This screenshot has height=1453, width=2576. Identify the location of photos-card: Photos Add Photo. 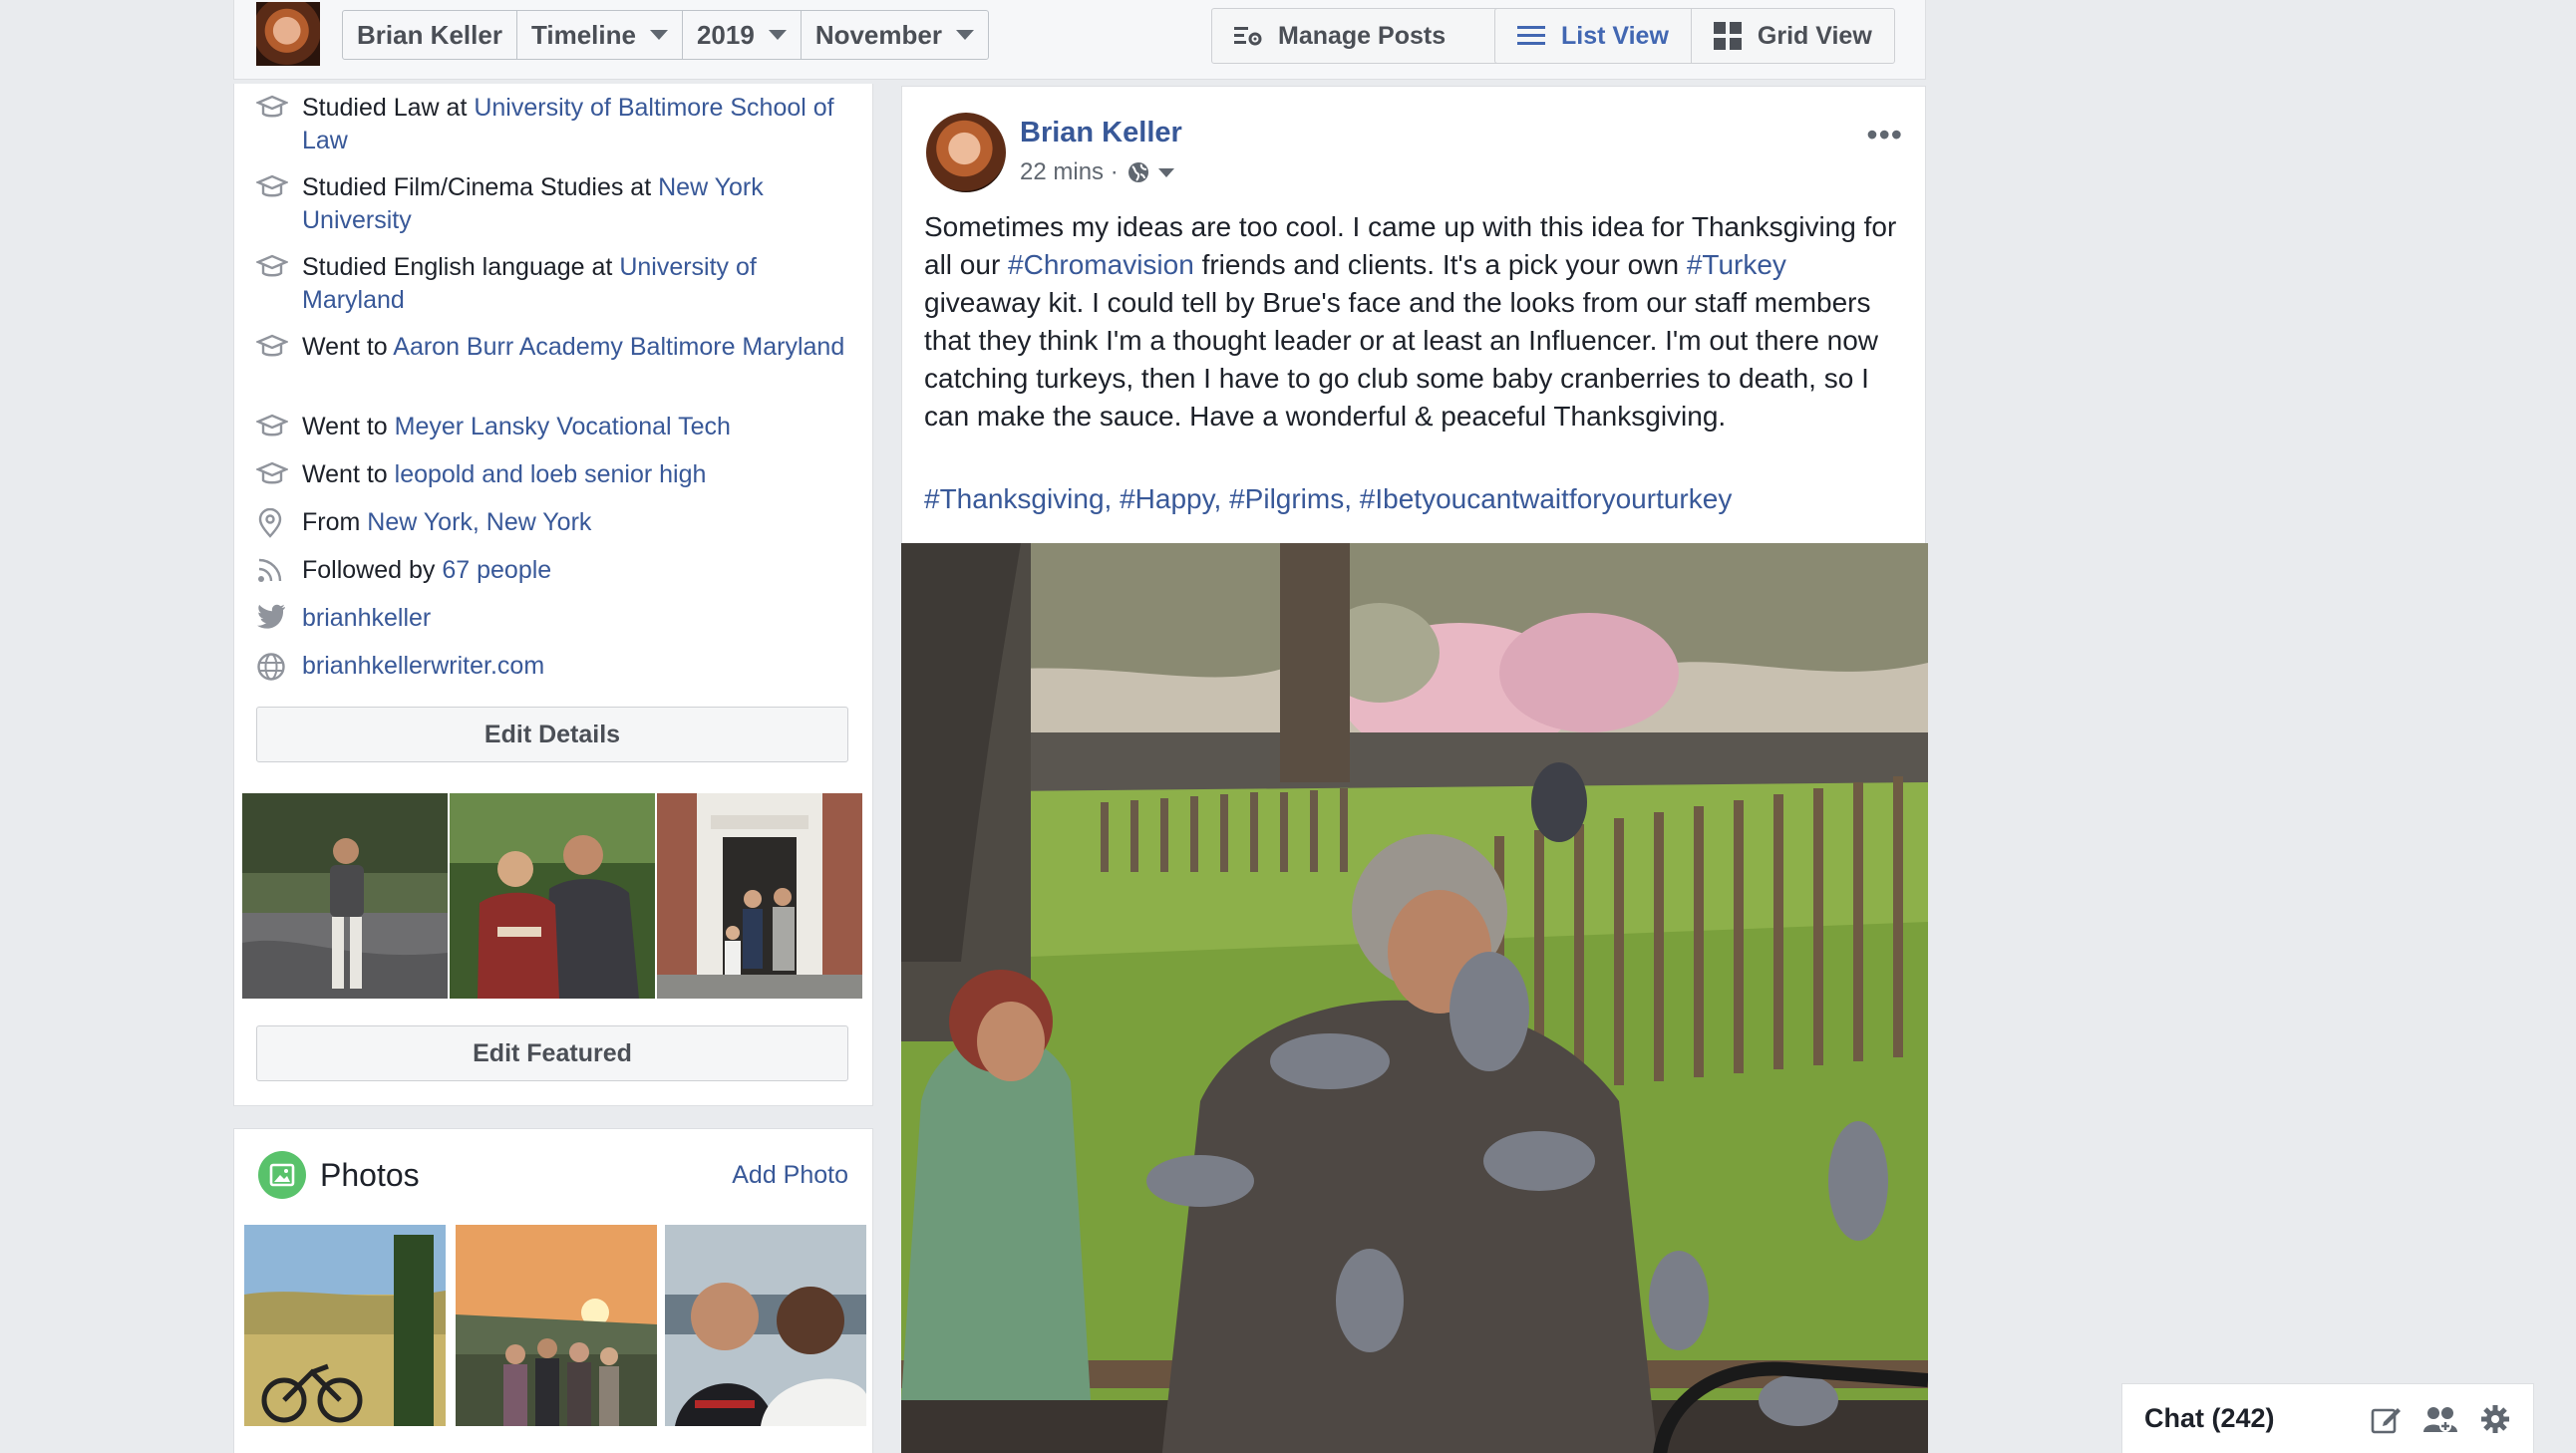
(553, 1290).